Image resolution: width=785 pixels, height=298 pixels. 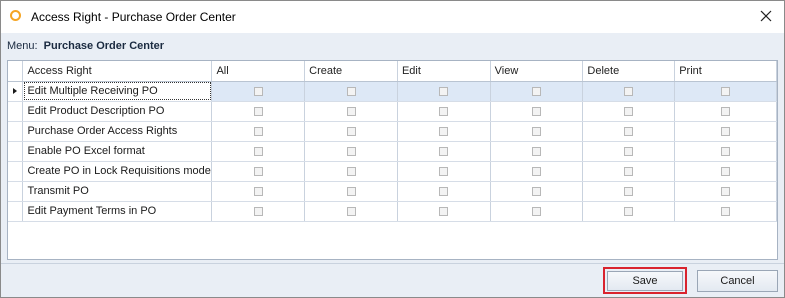 What do you see at coordinates (392, 91) in the screenshot?
I see `table-row: Edit Multiple Receiving PO` at bounding box center [392, 91].